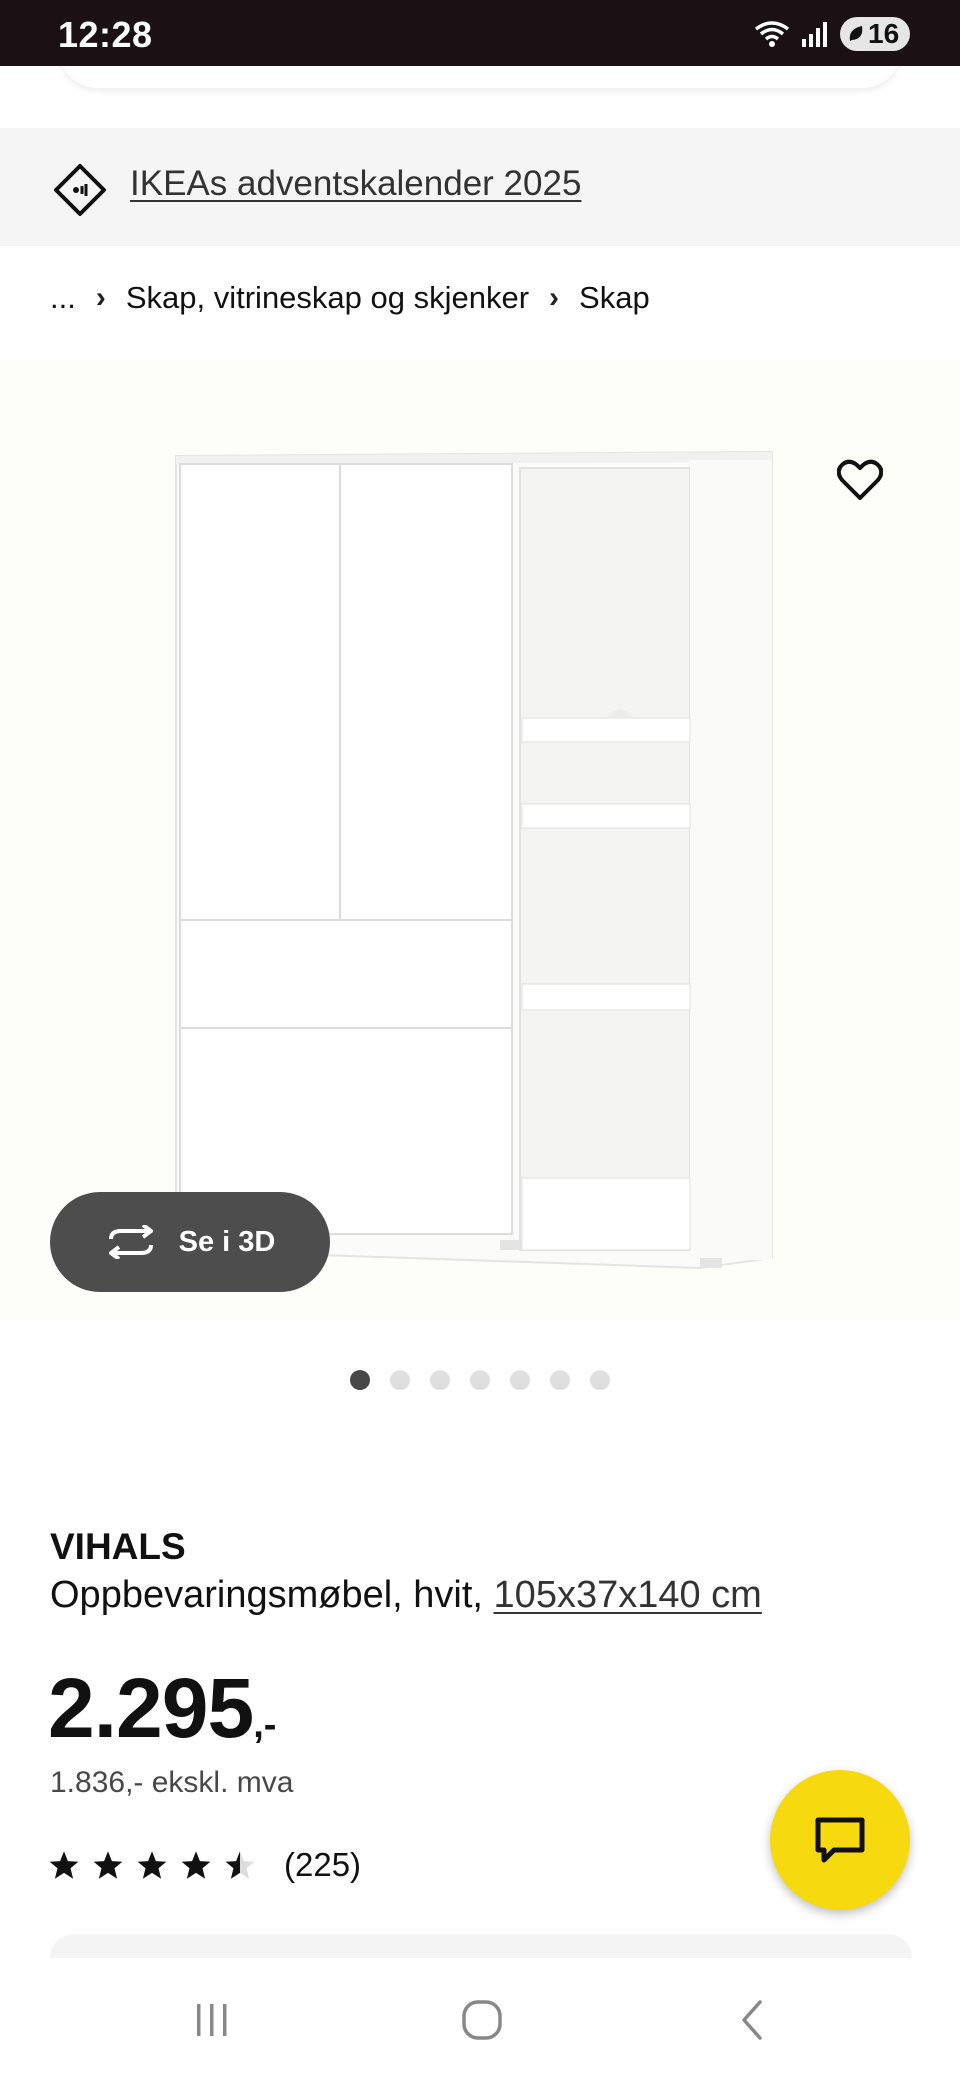  I want to click on breadcrumb-item-skap: Skap, so click(614, 298).